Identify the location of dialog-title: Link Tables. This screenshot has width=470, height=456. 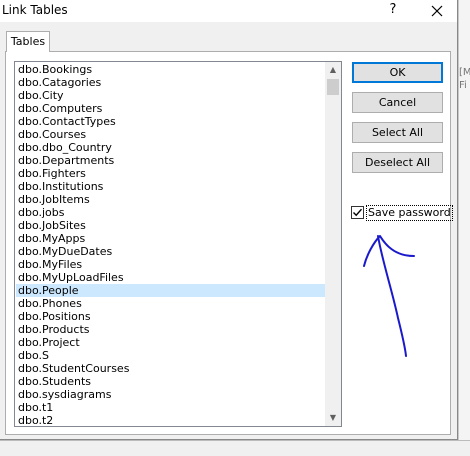
(35, 10).